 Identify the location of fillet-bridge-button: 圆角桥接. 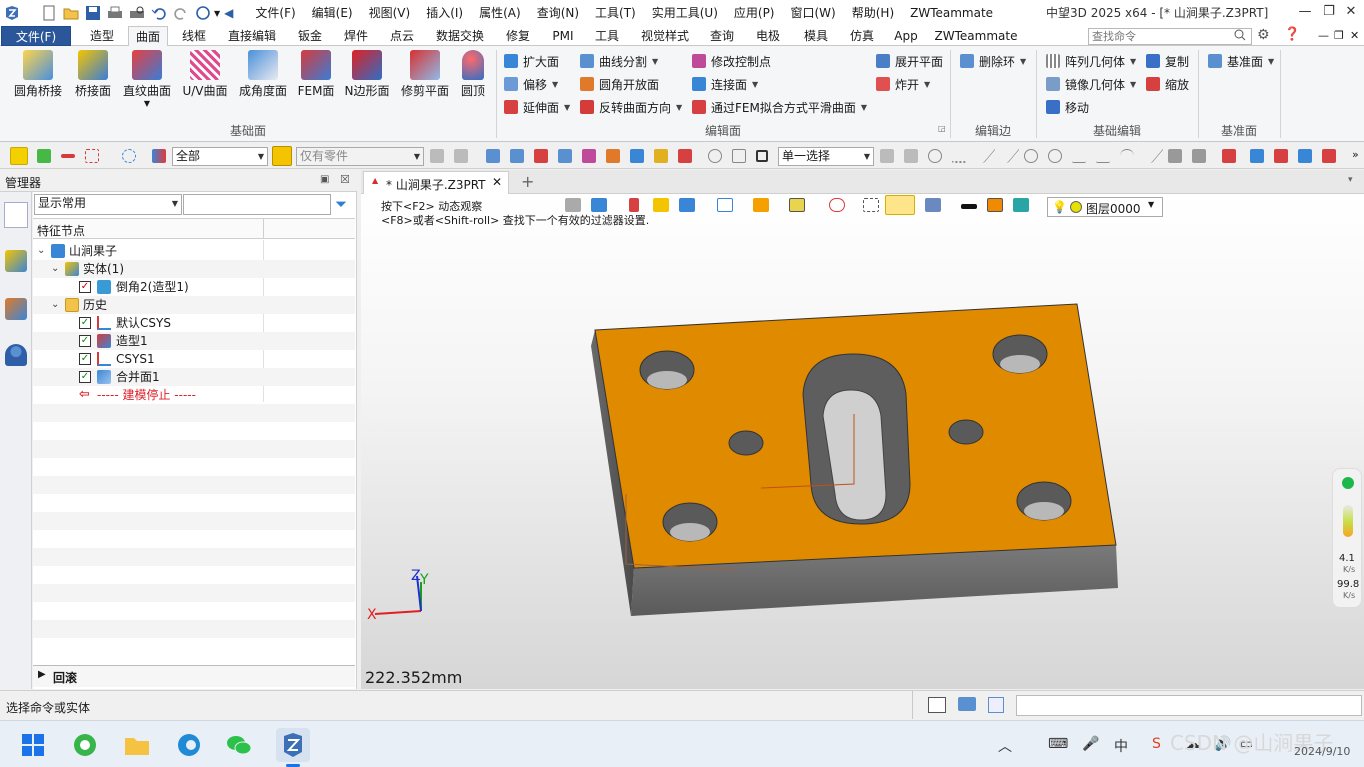
(38, 74).